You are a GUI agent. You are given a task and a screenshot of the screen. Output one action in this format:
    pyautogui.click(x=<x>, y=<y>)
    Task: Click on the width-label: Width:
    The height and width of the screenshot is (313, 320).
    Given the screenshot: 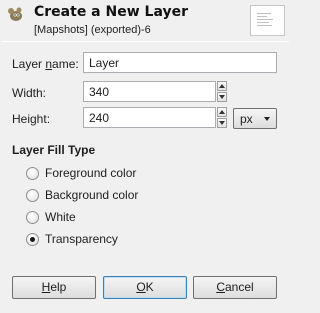 What is the action you would take?
    pyautogui.click(x=29, y=93)
    